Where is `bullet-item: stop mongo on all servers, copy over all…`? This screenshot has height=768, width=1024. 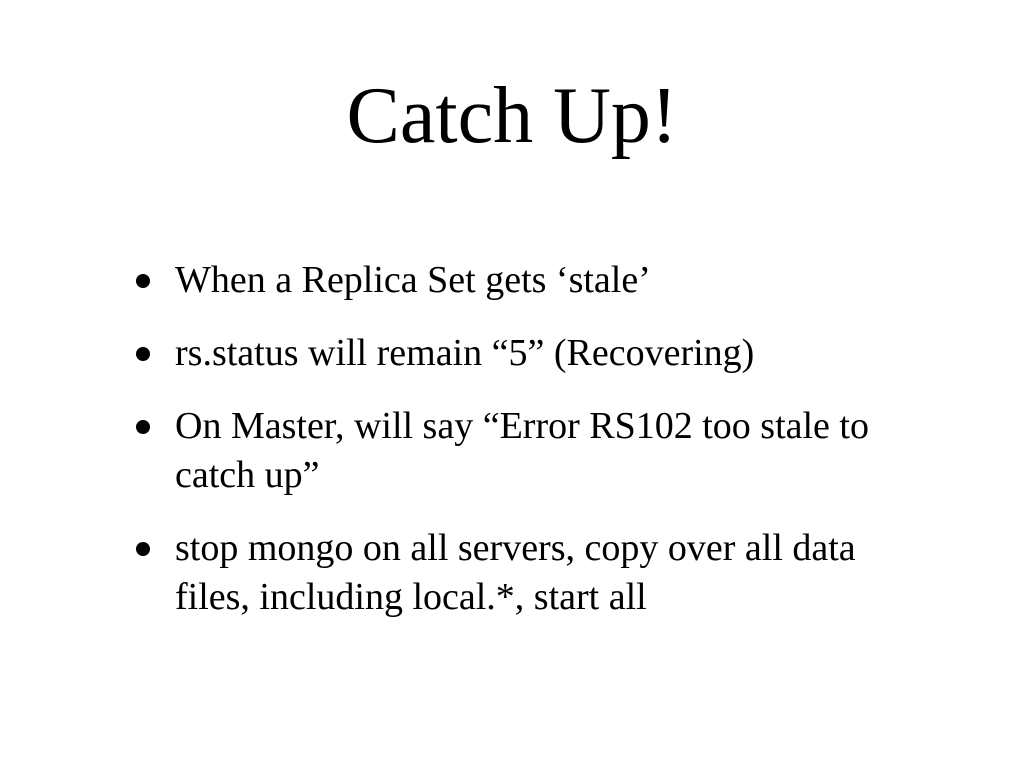 bullet-item: stop mongo on all servers, copy over all… is located at coordinates (530, 573).